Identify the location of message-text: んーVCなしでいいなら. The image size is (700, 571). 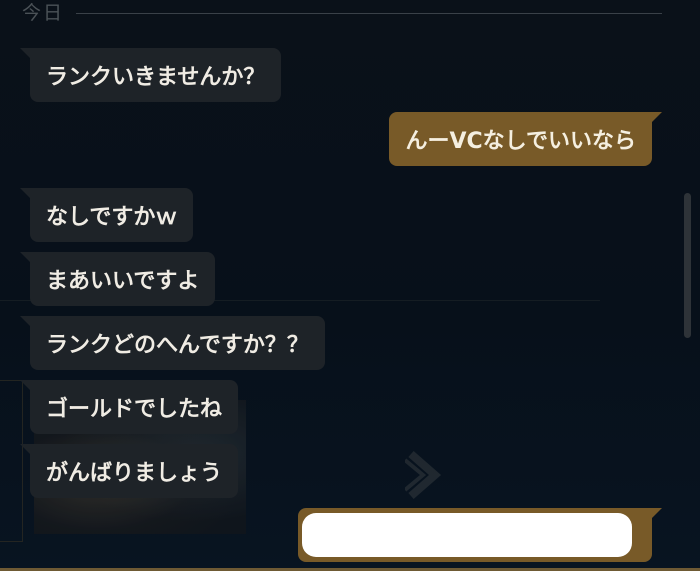
(520, 141).